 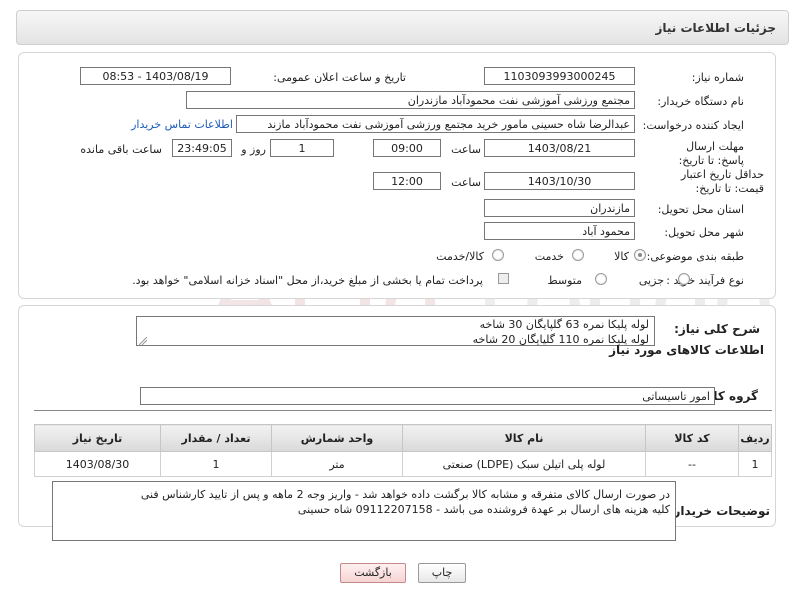 What do you see at coordinates (559, 148) in the screenshot?
I see `reply-date-field: 1403/08/21` at bounding box center [559, 148].